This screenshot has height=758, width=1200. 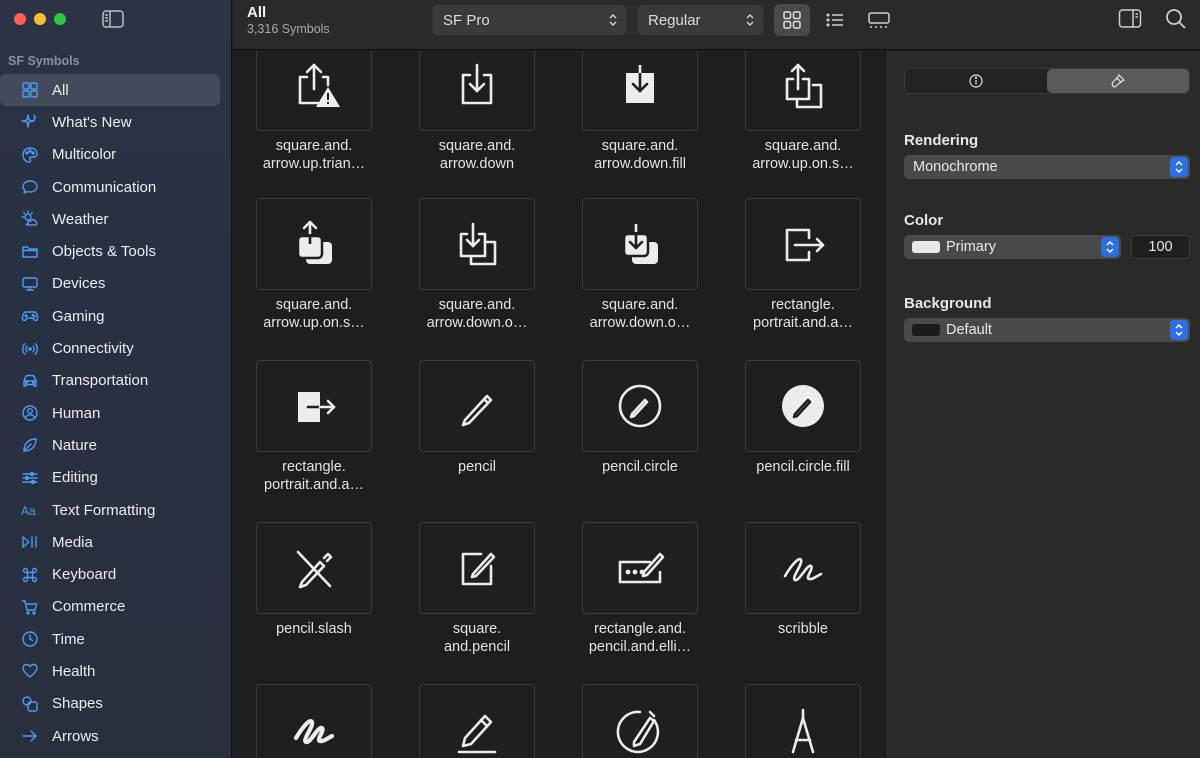 I want to click on sidebar-item-health: Health, so click(x=116, y=671).